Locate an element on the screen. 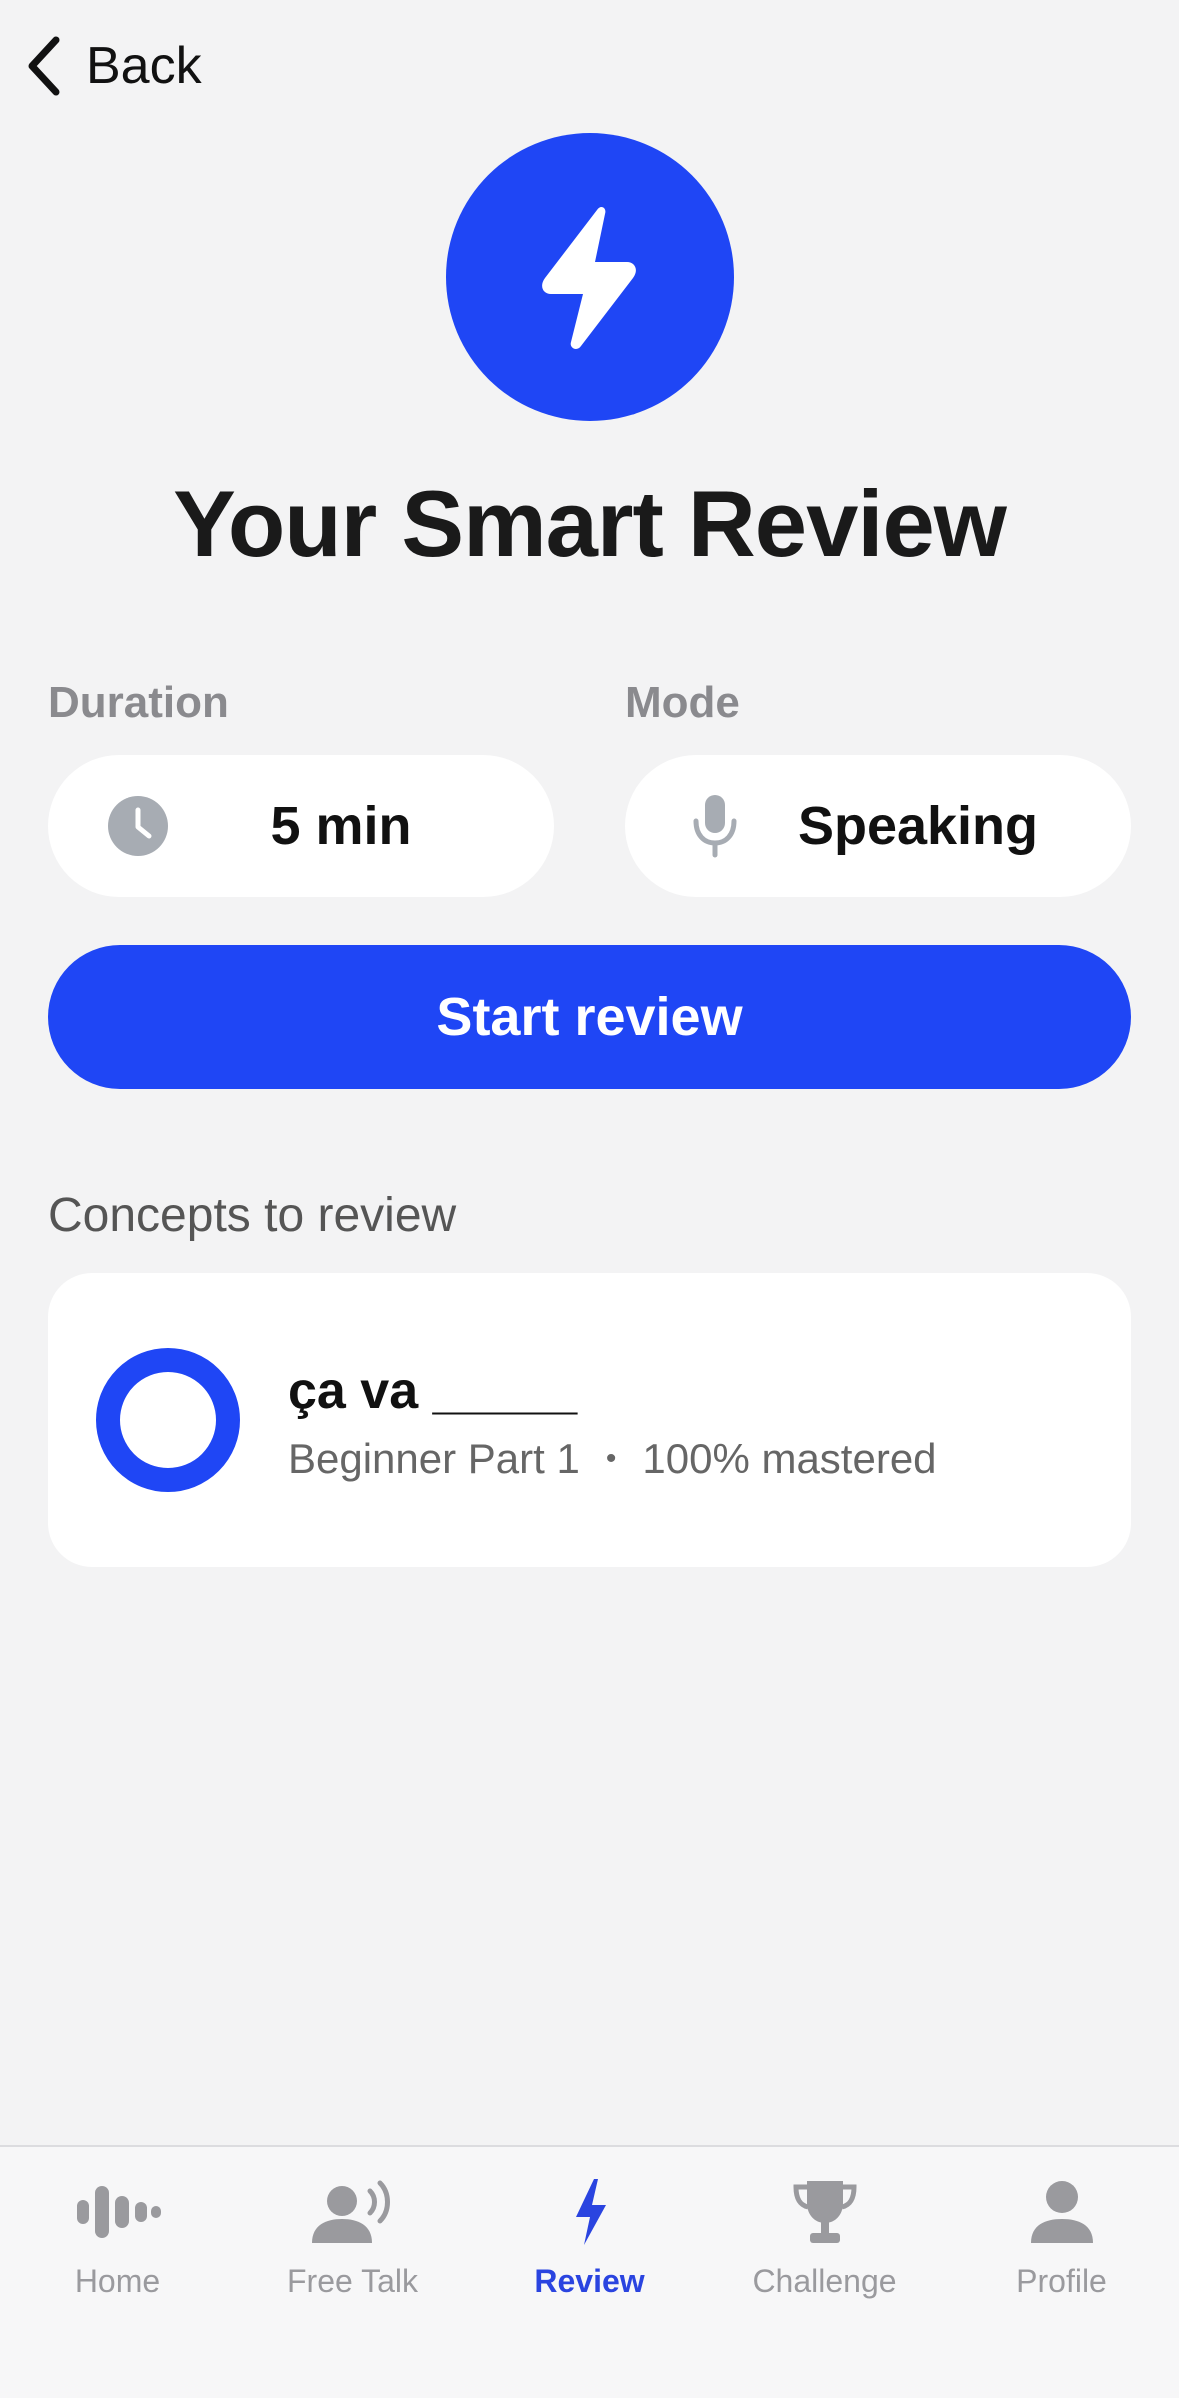 Image resolution: width=1179 pixels, height=2398 pixels. tab-label: Profile is located at coordinates (1061, 2281).